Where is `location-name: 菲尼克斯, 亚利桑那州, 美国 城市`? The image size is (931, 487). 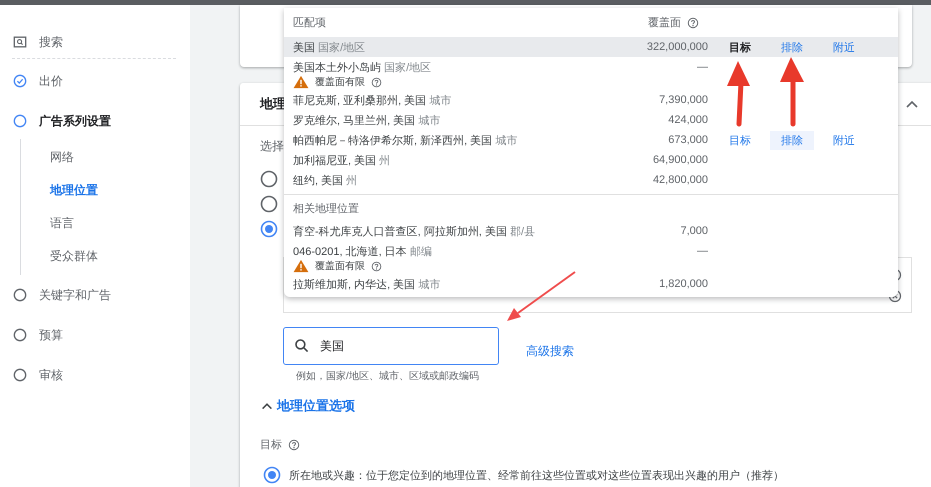
location-name: 菲尼克斯, 亚利桑那州, 美国 城市 is located at coordinates (372, 101).